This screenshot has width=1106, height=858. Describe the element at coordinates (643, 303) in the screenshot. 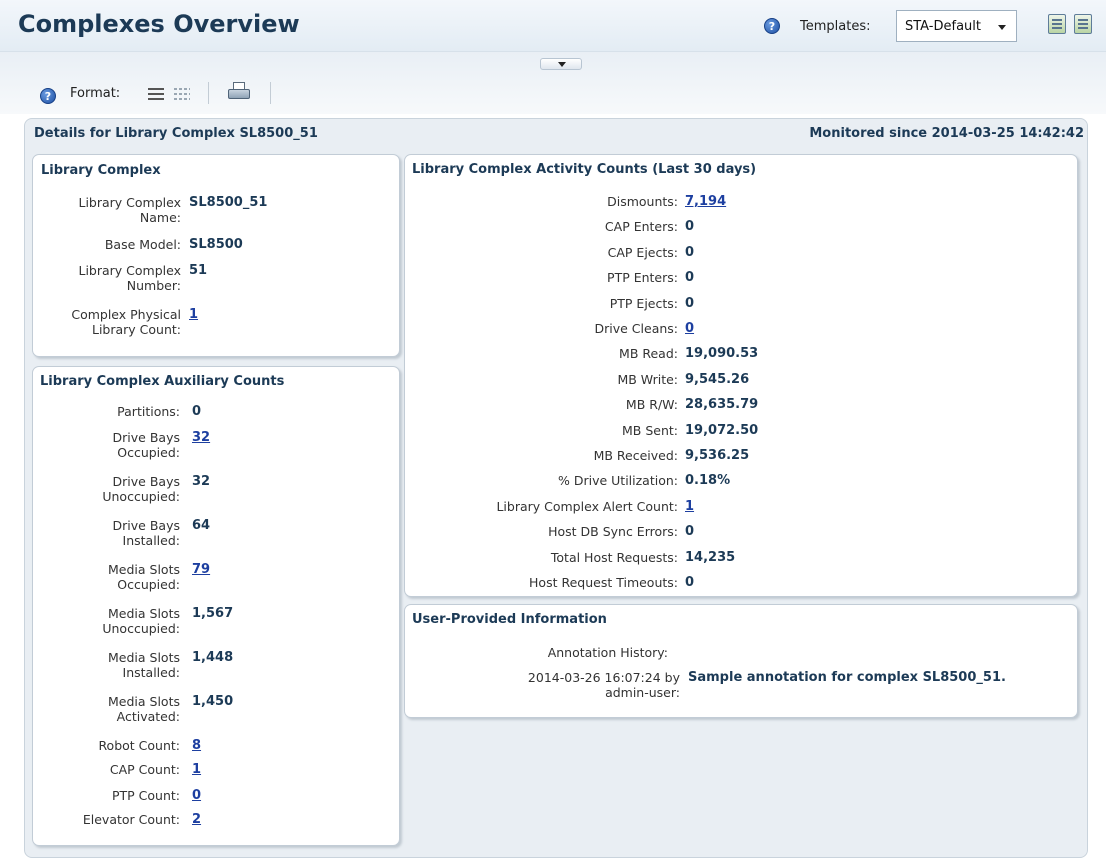

I see `field-label: PTP Ejects:` at that location.